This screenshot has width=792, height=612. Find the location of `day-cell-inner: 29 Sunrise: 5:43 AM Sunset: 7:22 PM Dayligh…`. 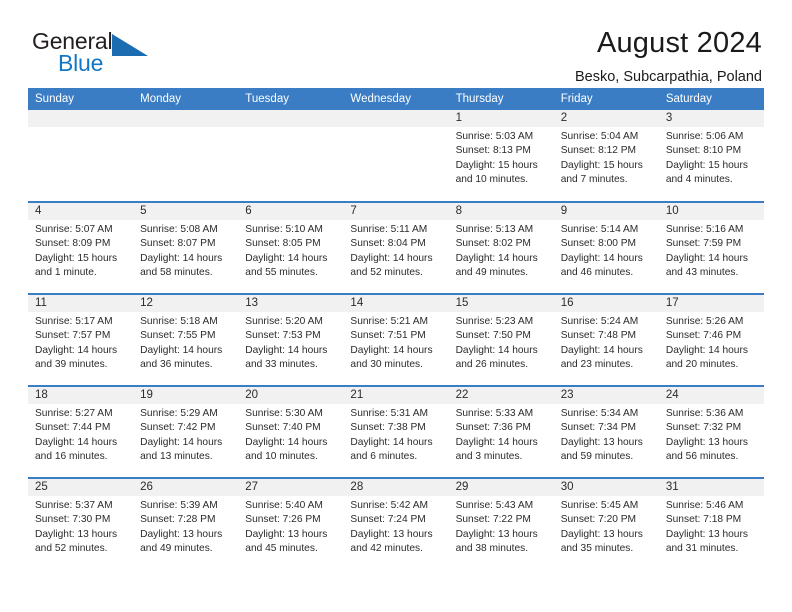

day-cell-inner: 29 Sunrise: 5:43 AM Sunset: 7:22 PM Dayligh… is located at coordinates (501, 524).